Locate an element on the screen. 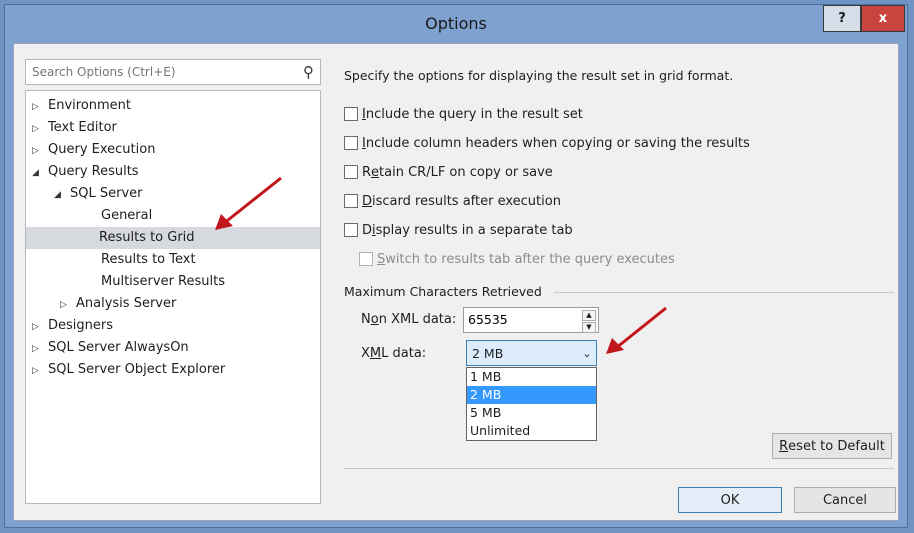 The image size is (914, 533). tree-item-label: SQL Server Object Explorer is located at coordinates (137, 369).